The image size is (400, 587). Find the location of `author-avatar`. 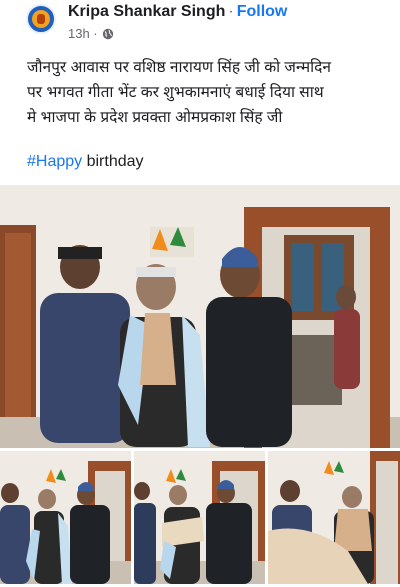

author-avatar is located at coordinates (41, 19).